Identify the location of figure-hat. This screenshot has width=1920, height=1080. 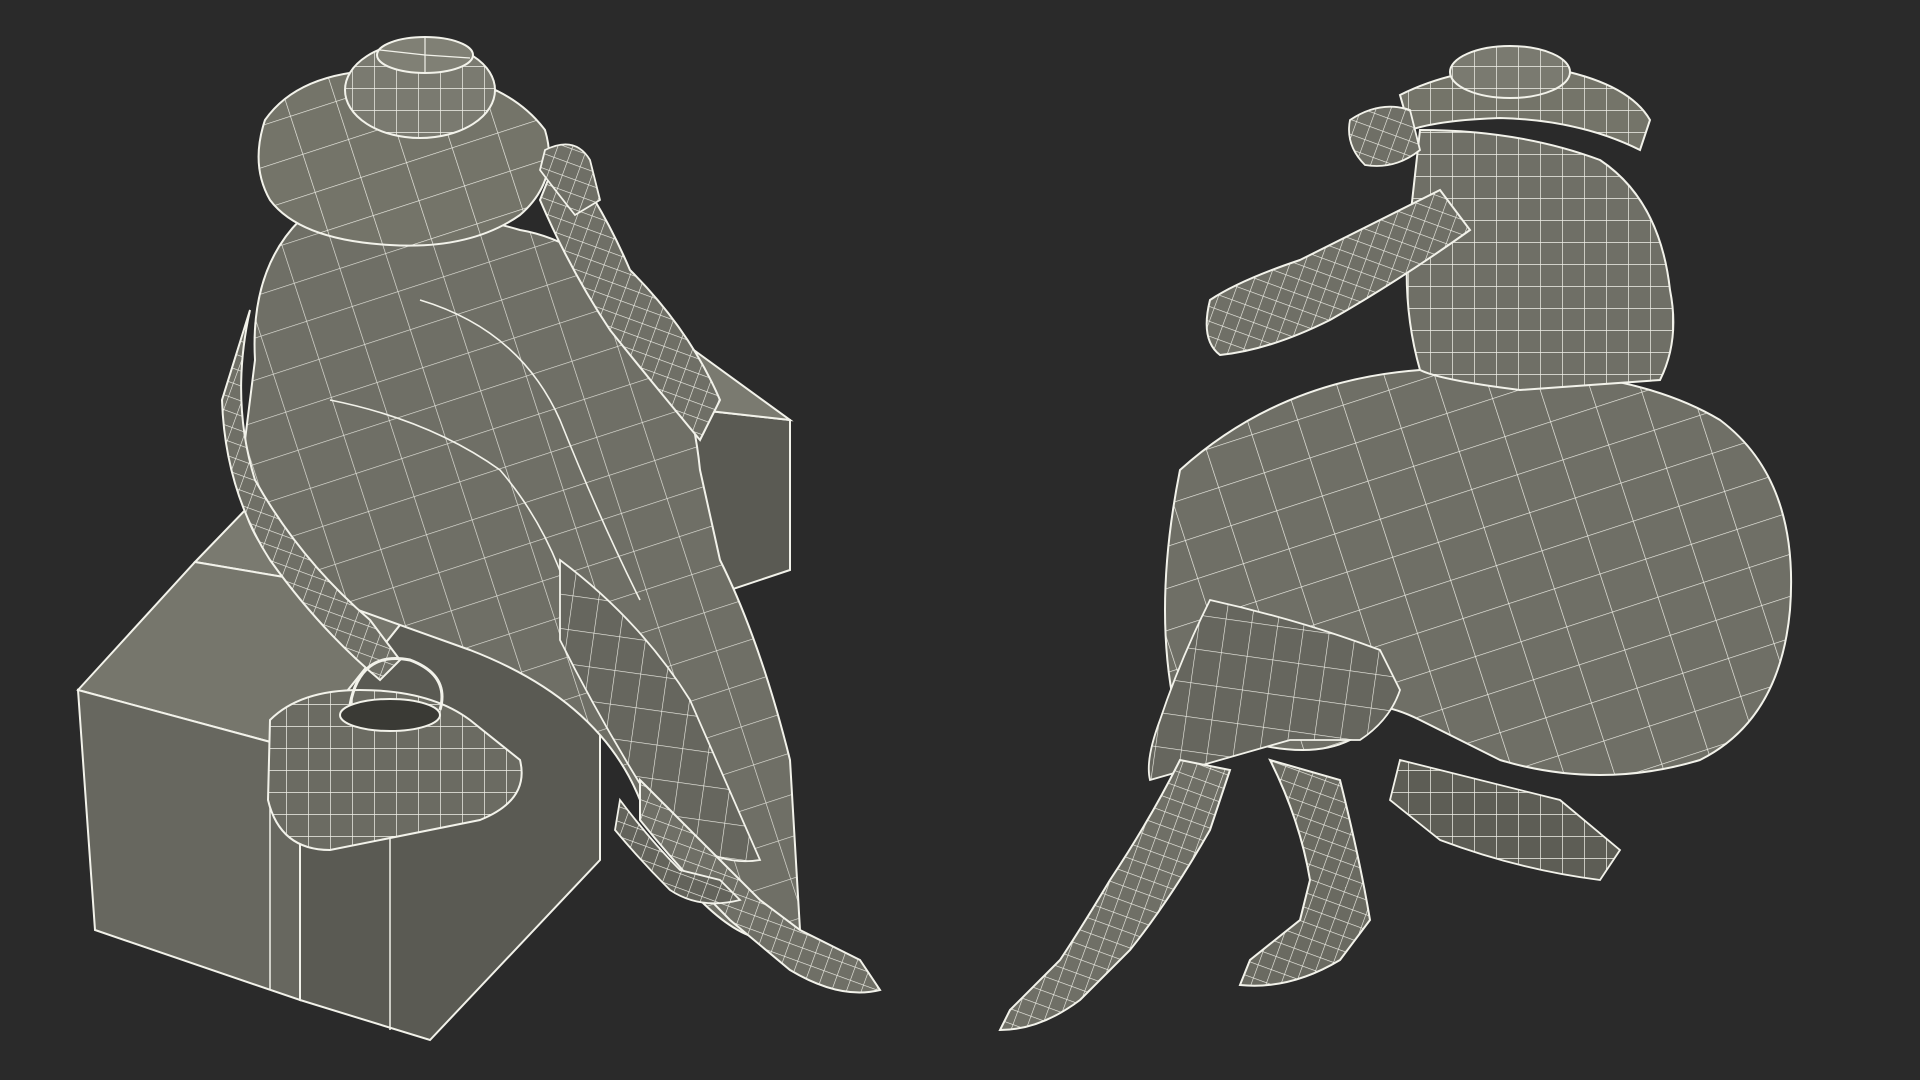
(404, 141).